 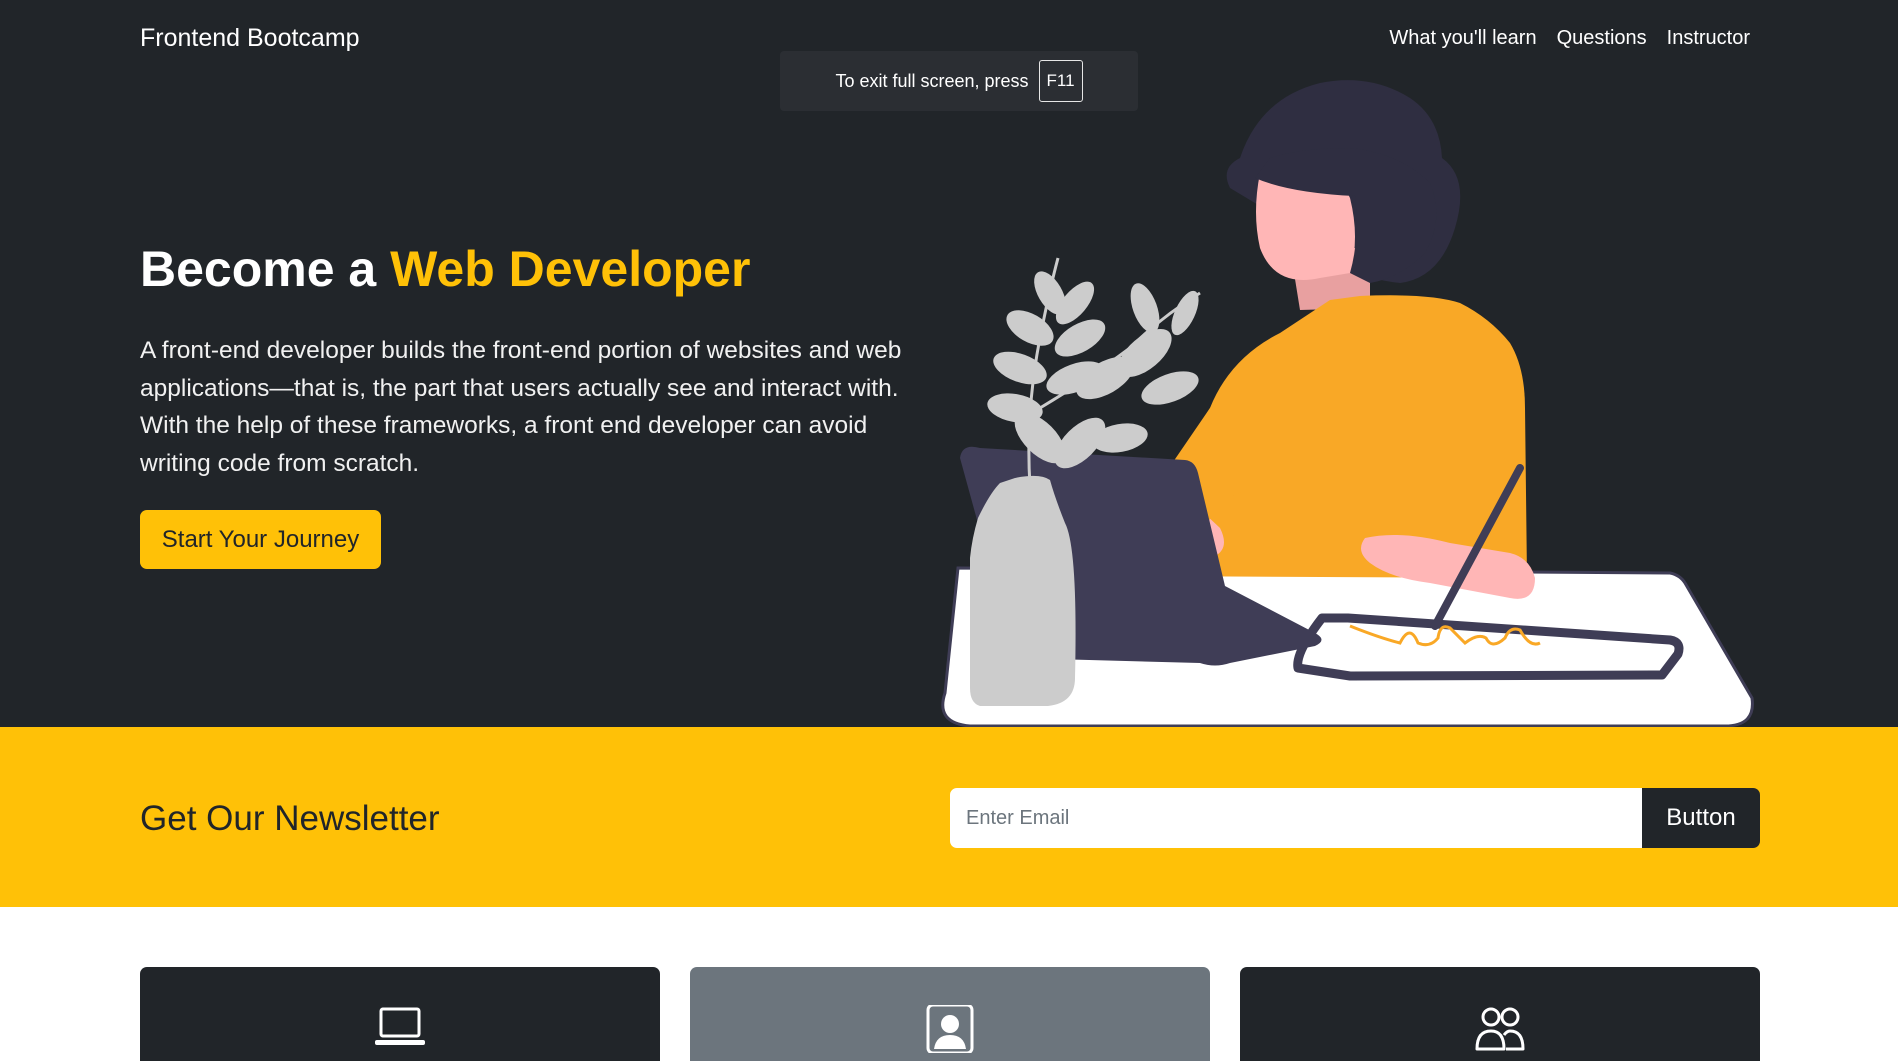 What do you see at coordinates (1462, 38) in the screenshot?
I see `nav-link-what-youll-learn: What you'll learn` at bounding box center [1462, 38].